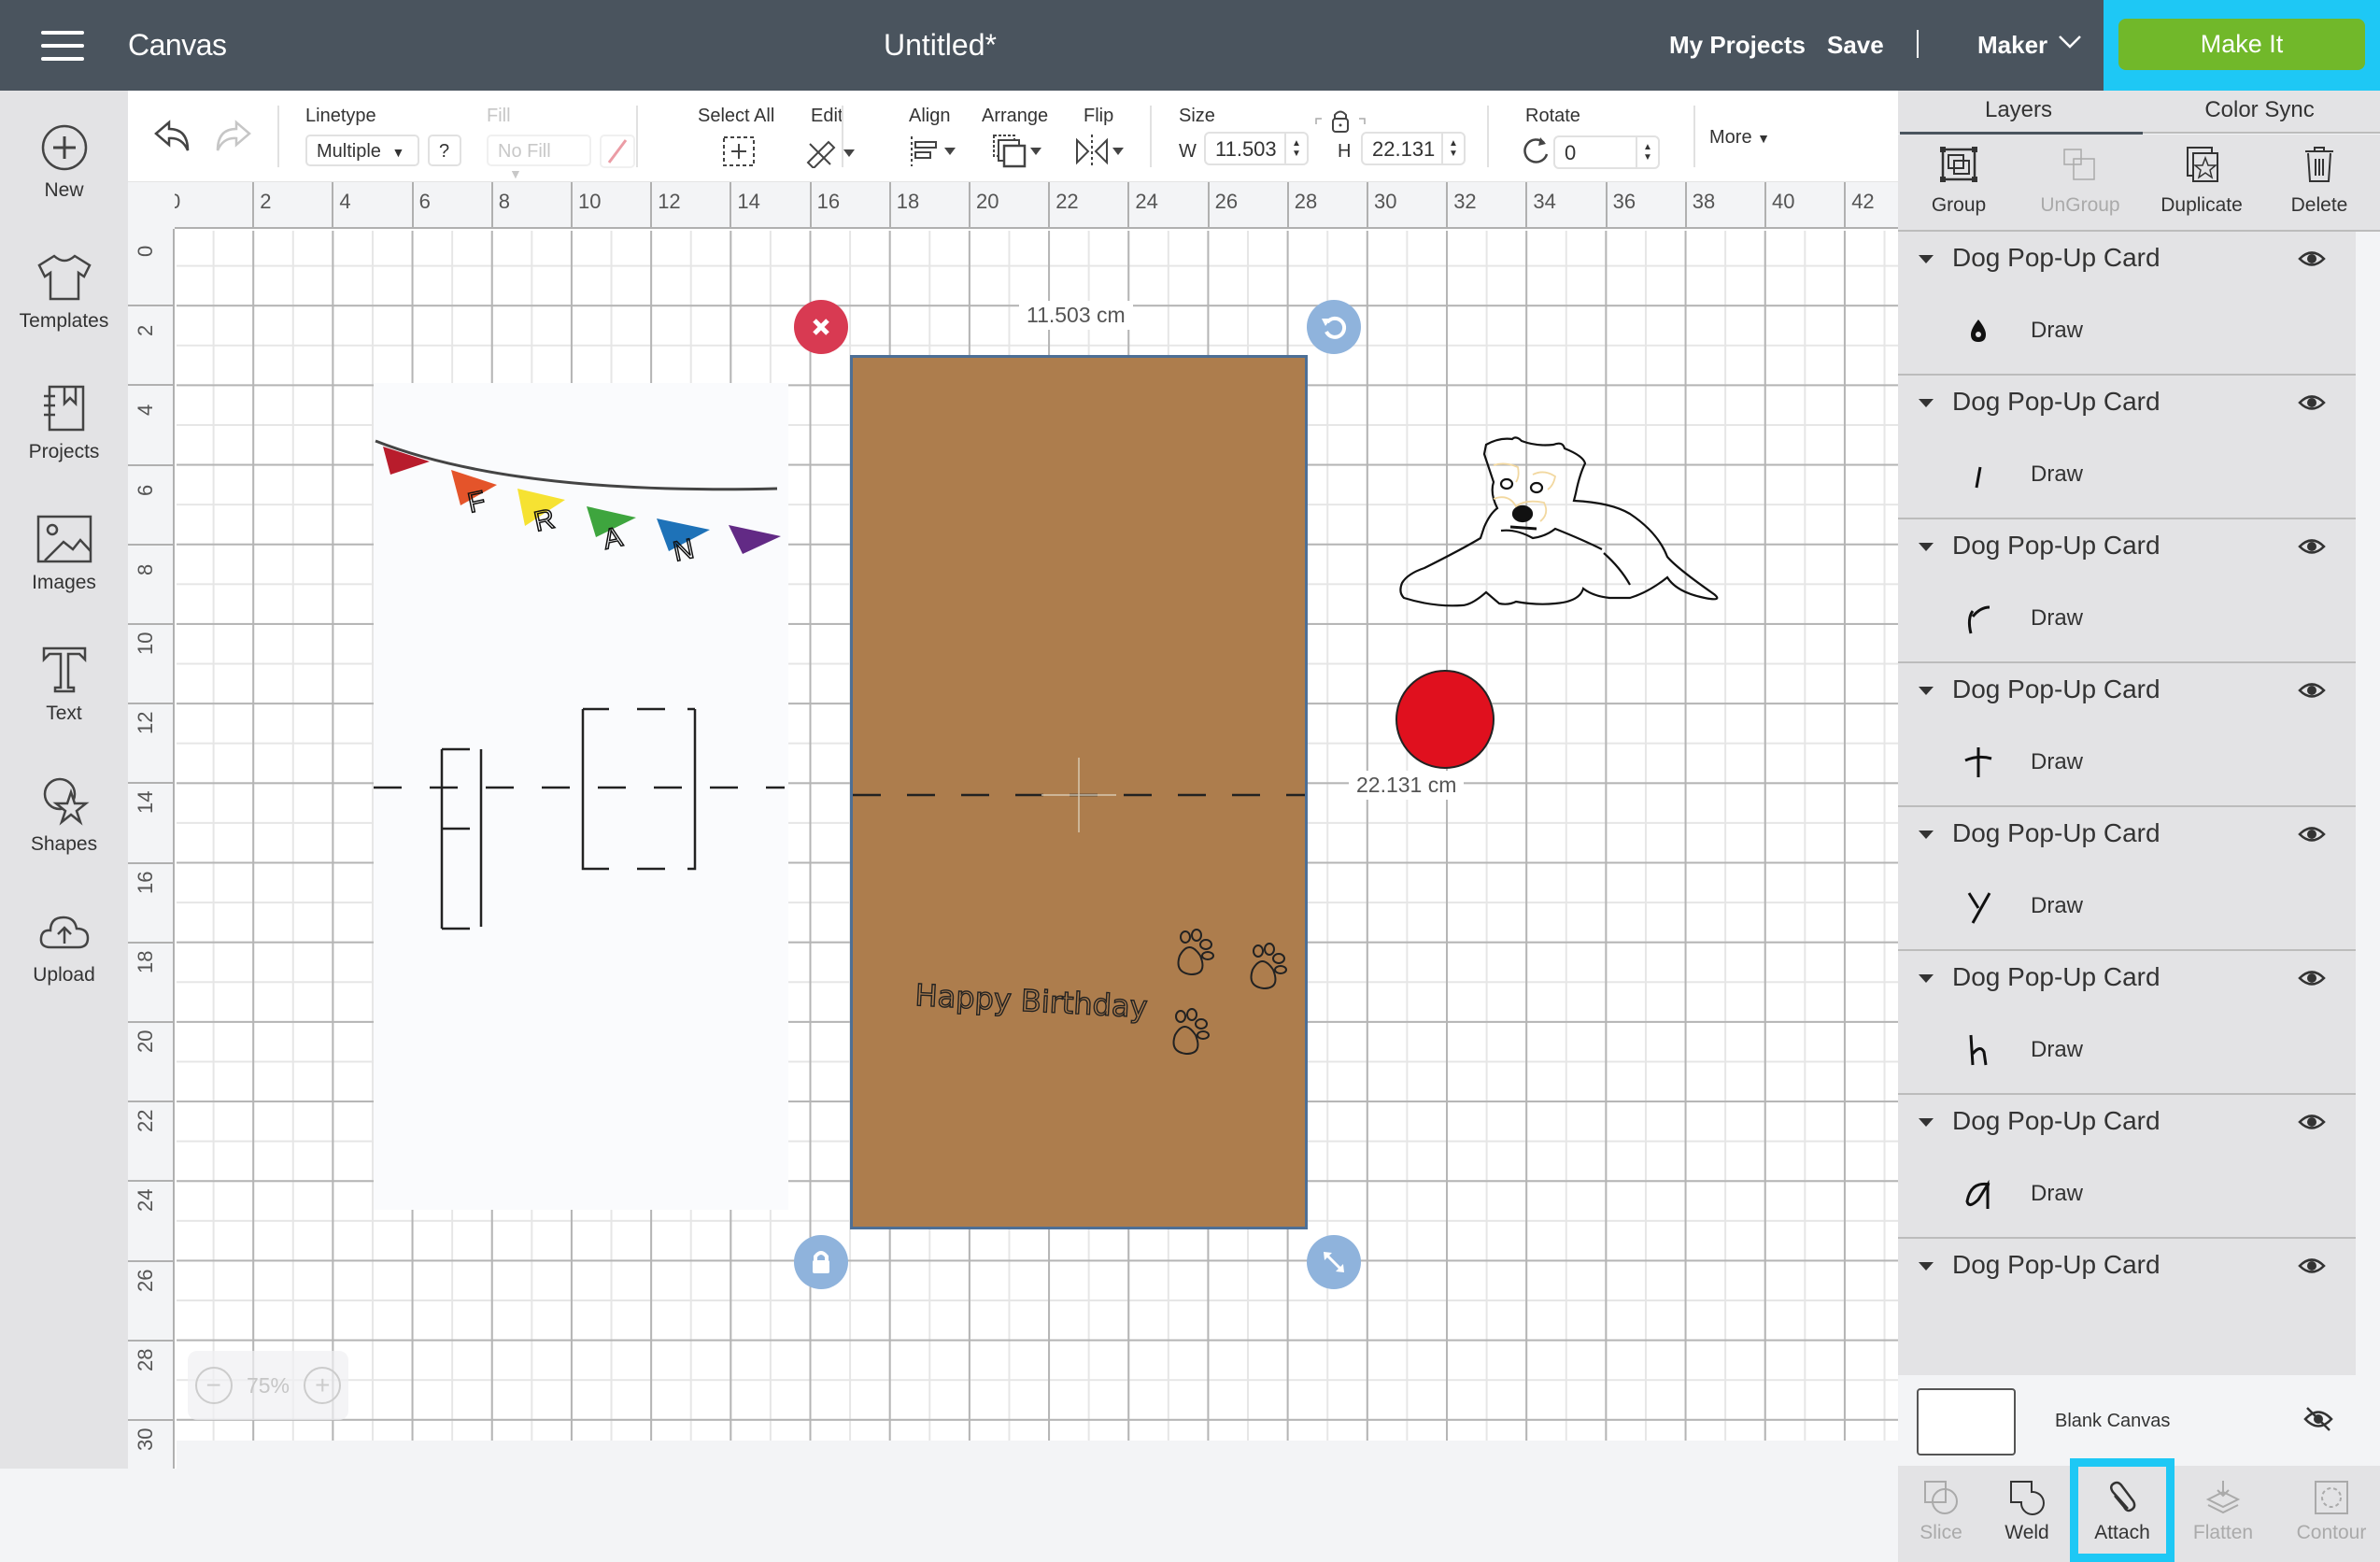  I want to click on sidebar-item-text: Text, so click(64, 685).